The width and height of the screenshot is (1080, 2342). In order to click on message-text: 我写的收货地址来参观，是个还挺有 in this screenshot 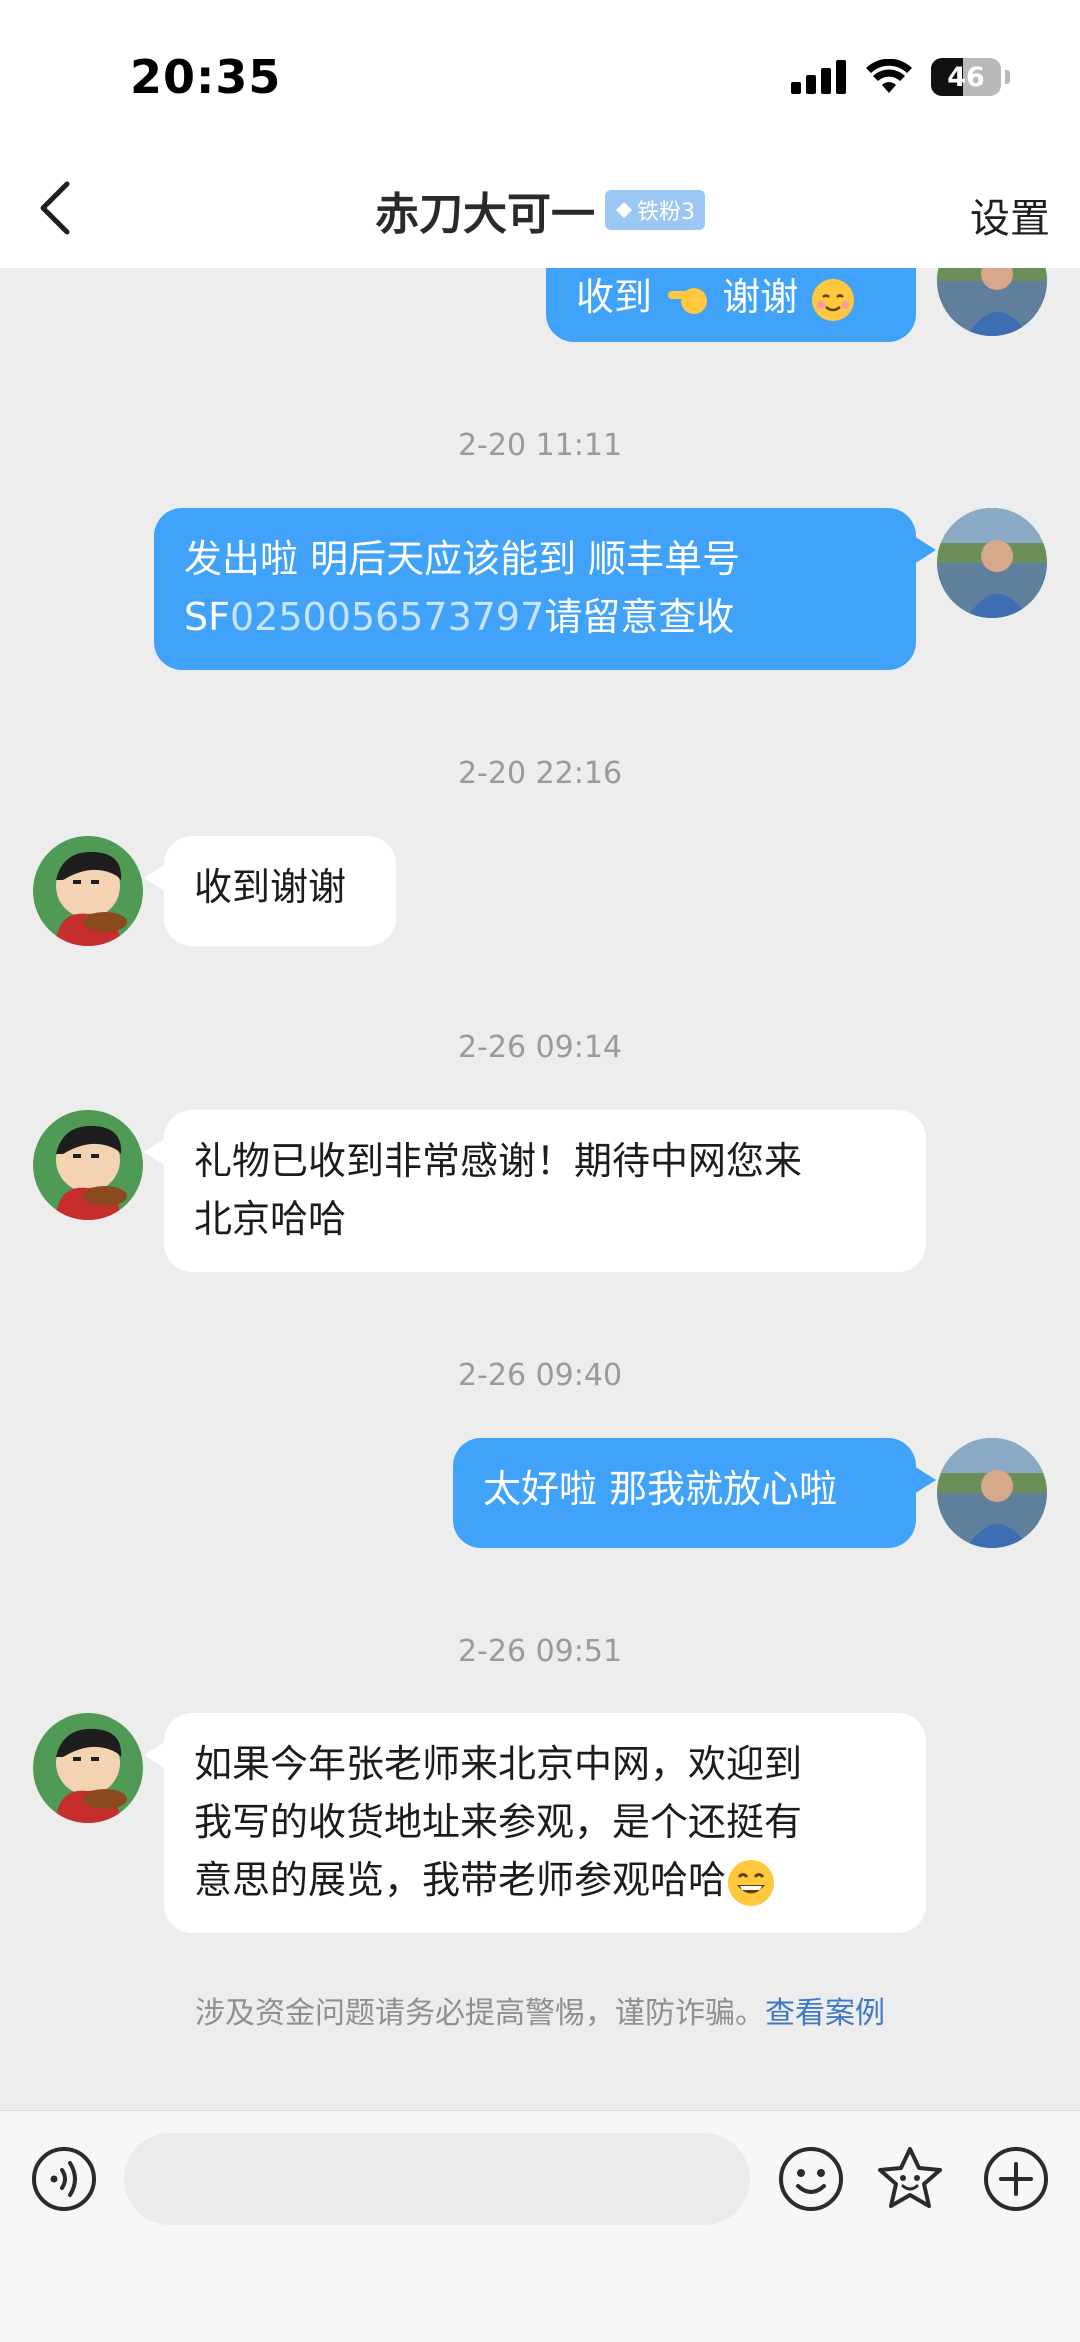, I will do `click(498, 1822)`.